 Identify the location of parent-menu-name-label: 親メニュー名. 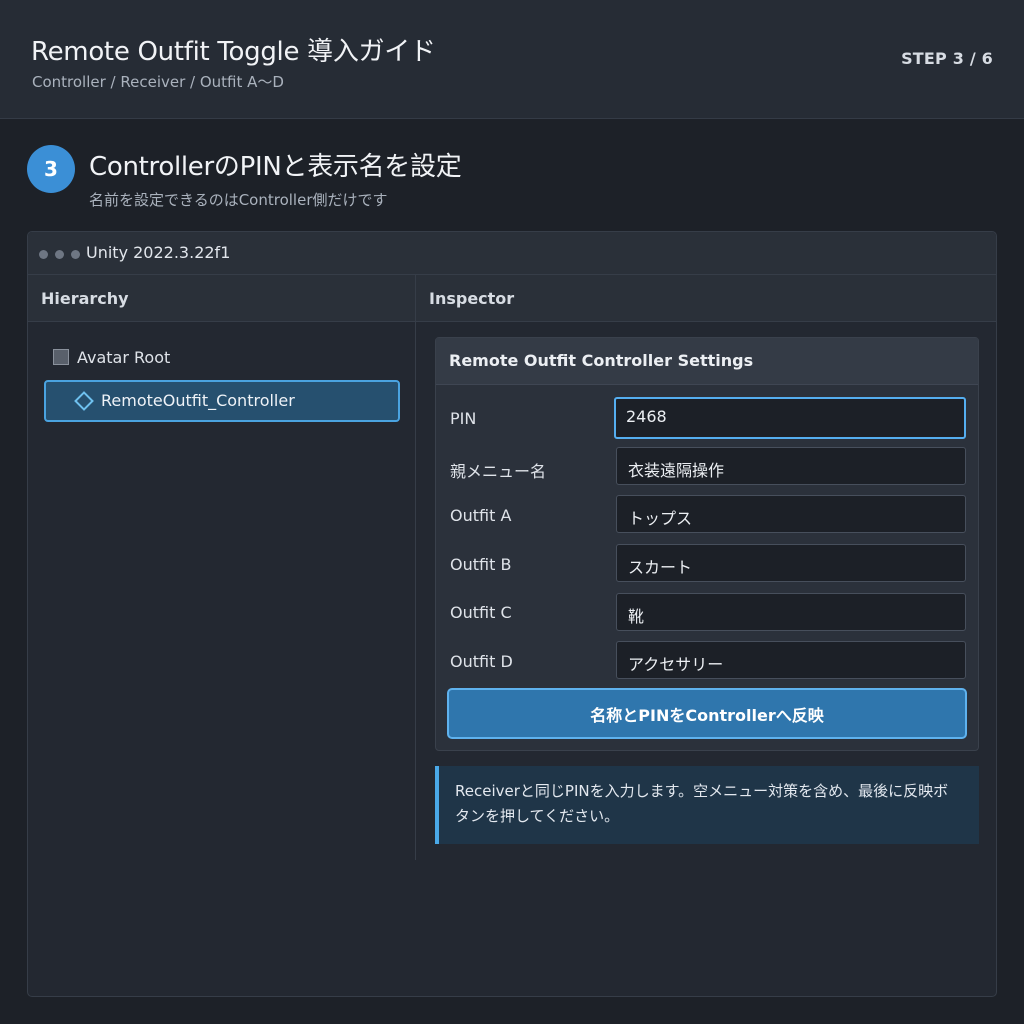
(498, 471).